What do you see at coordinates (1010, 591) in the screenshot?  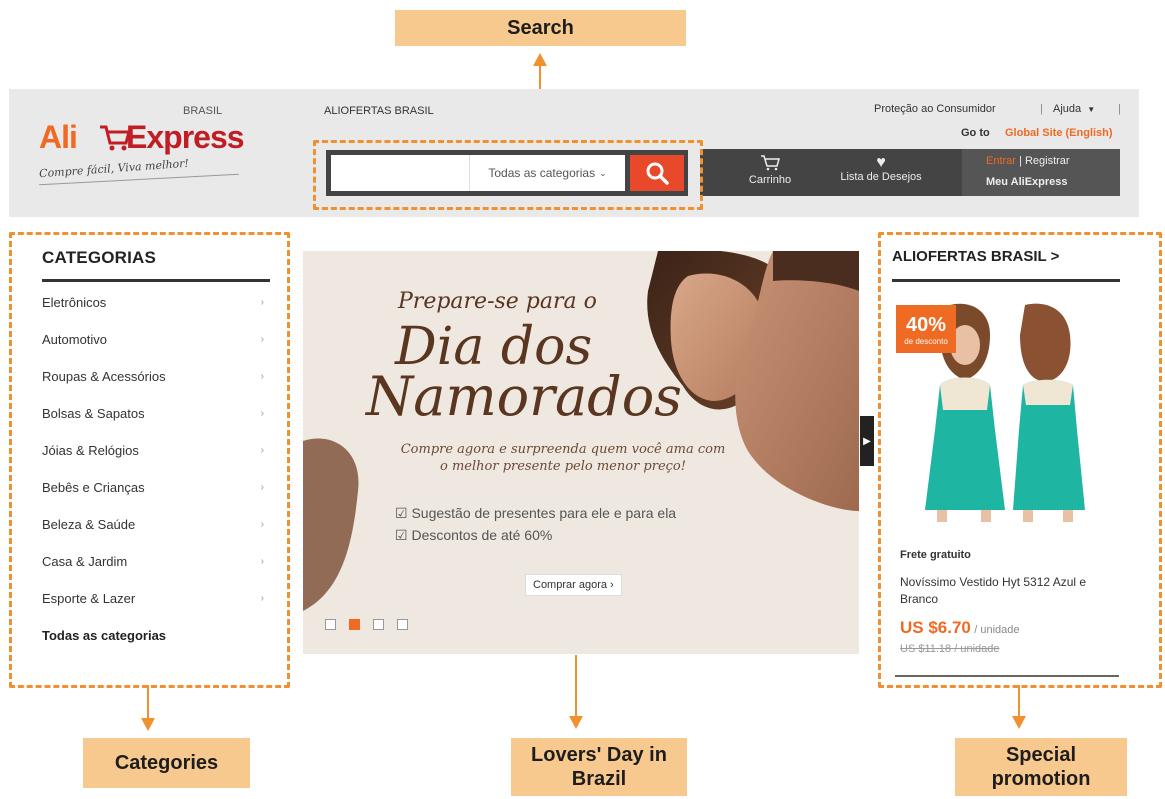 I see `product-name-link: Novíssimo Vestido Hyt 5312 Azul e Branco` at bounding box center [1010, 591].